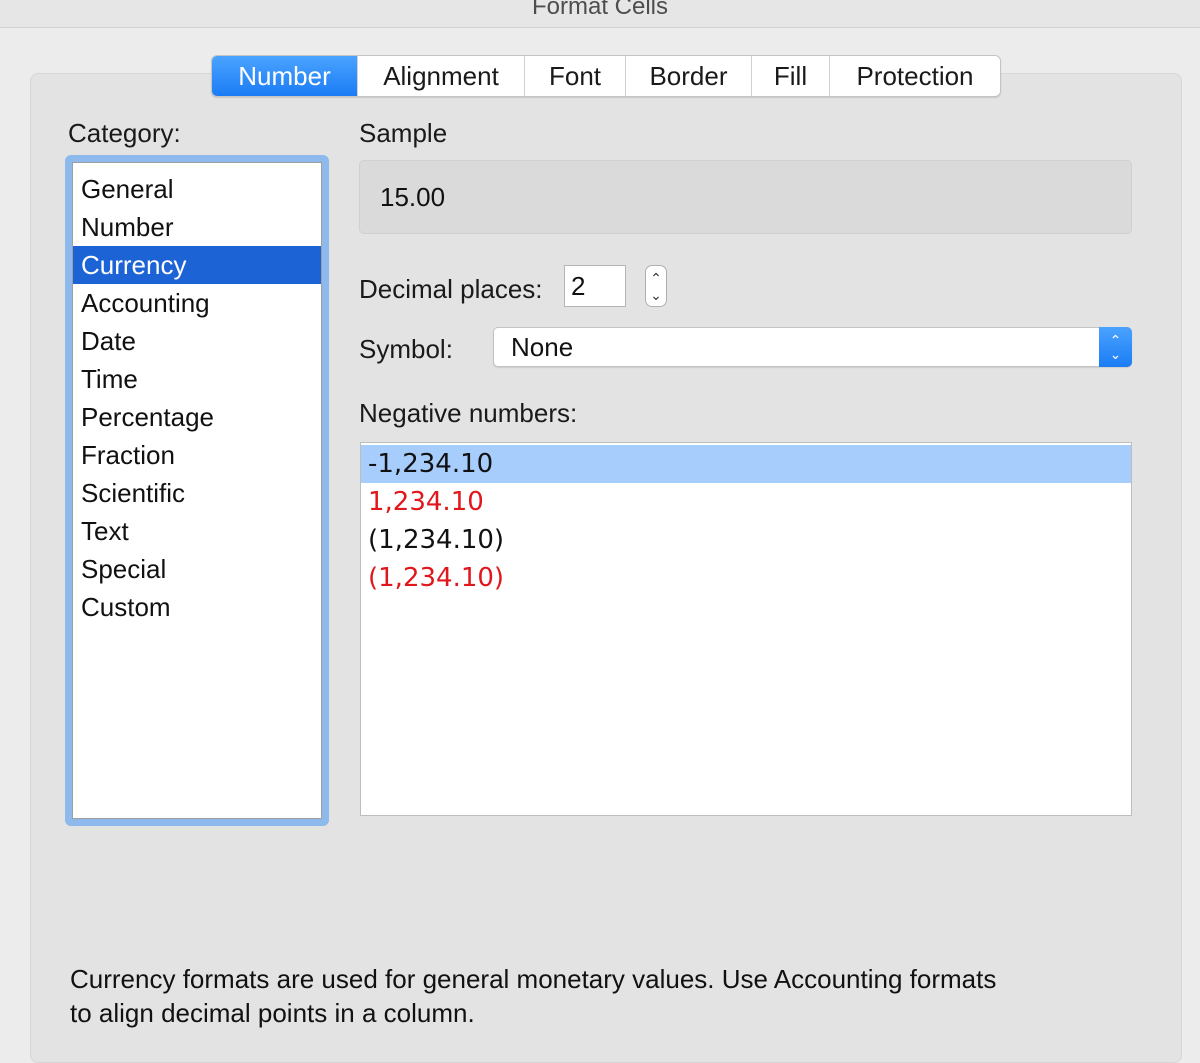 The height and width of the screenshot is (1063, 1200). I want to click on tab-alignment: Alignment, so click(441, 76).